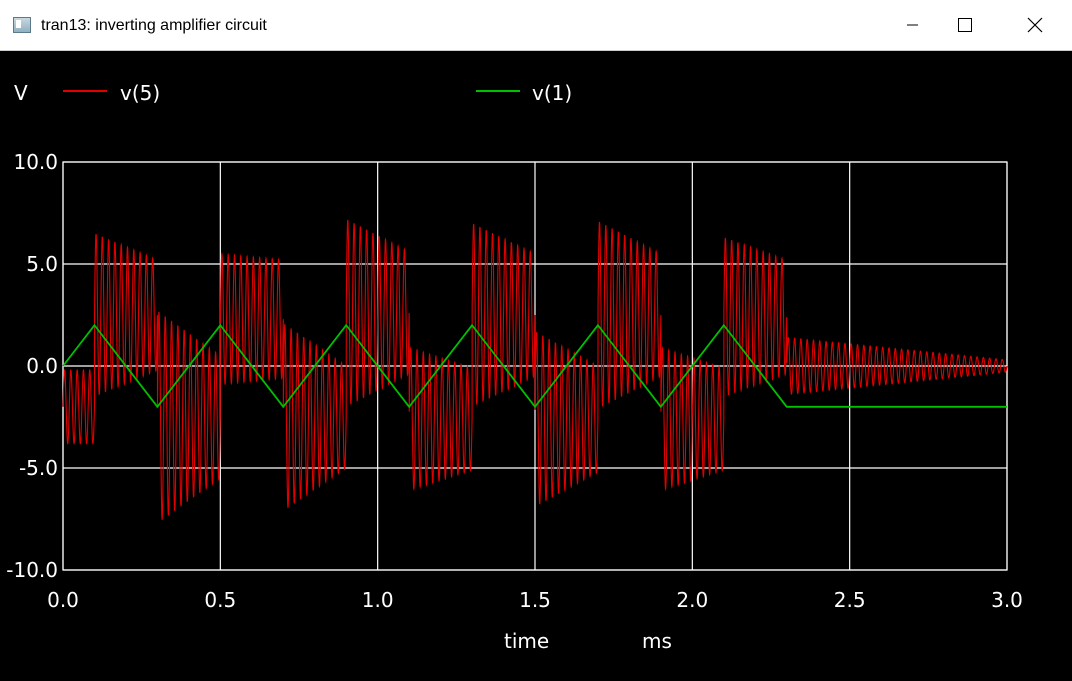 Image resolution: width=1072 pixels, height=681 pixels. I want to click on x-tick-label: 1.5, so click(535, 600).